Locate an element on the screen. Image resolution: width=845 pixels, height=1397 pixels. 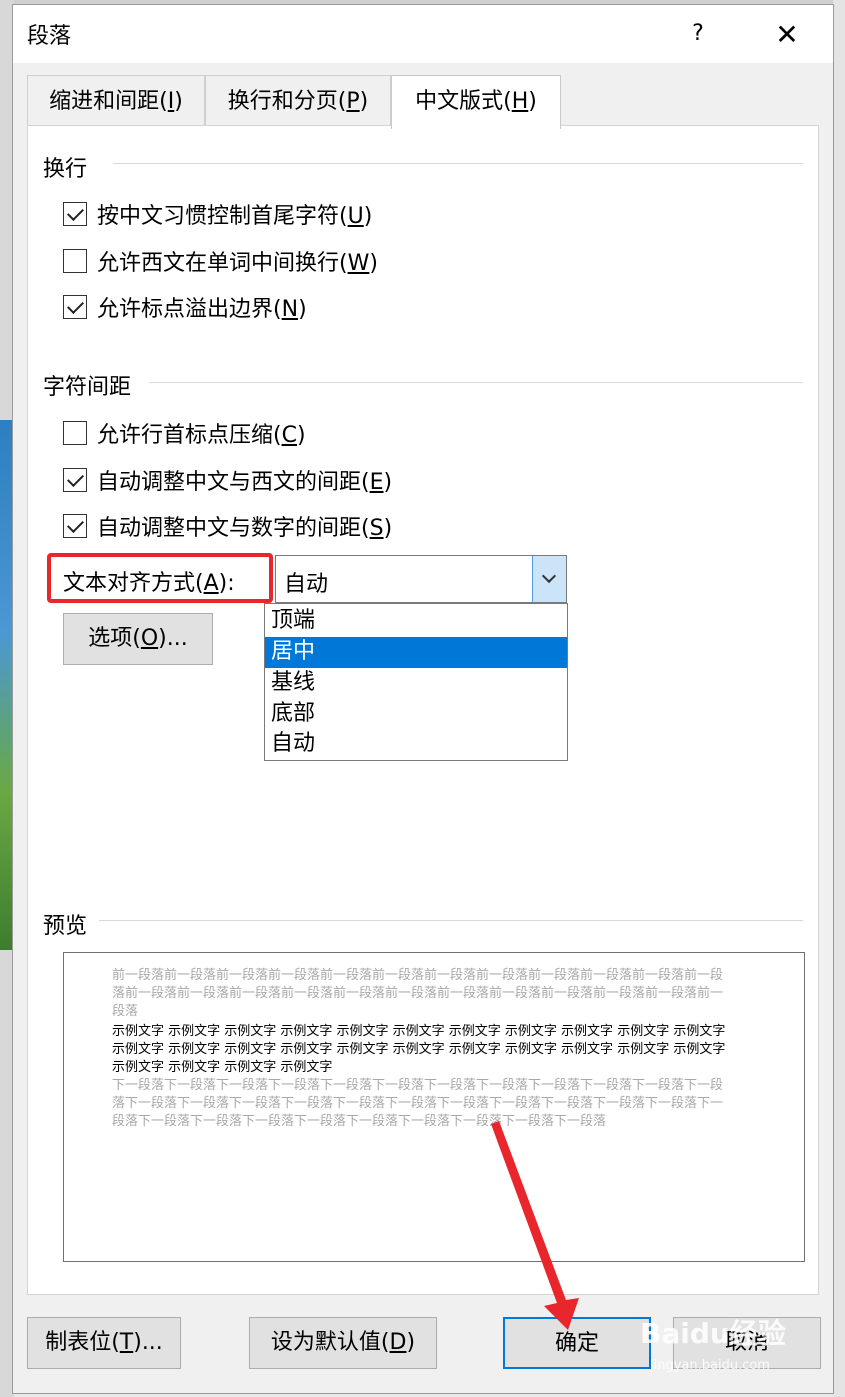
option-auto-space-asian-latin: 自动调整中文与西文的间距(E) is located at coordinates (227, 480).